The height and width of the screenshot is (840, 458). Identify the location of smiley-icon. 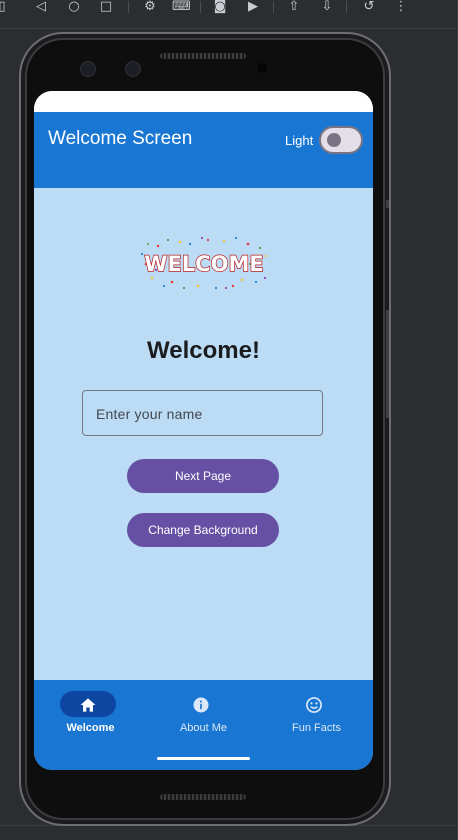
(314, 705).